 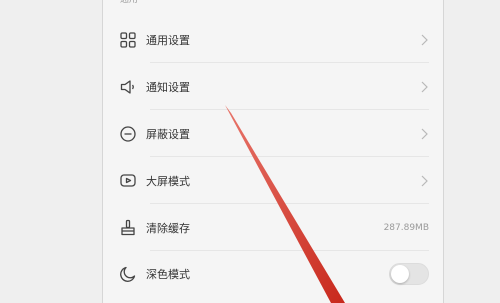 I want to click on setting-label: 清除缓存, so click(x=168, y=228).